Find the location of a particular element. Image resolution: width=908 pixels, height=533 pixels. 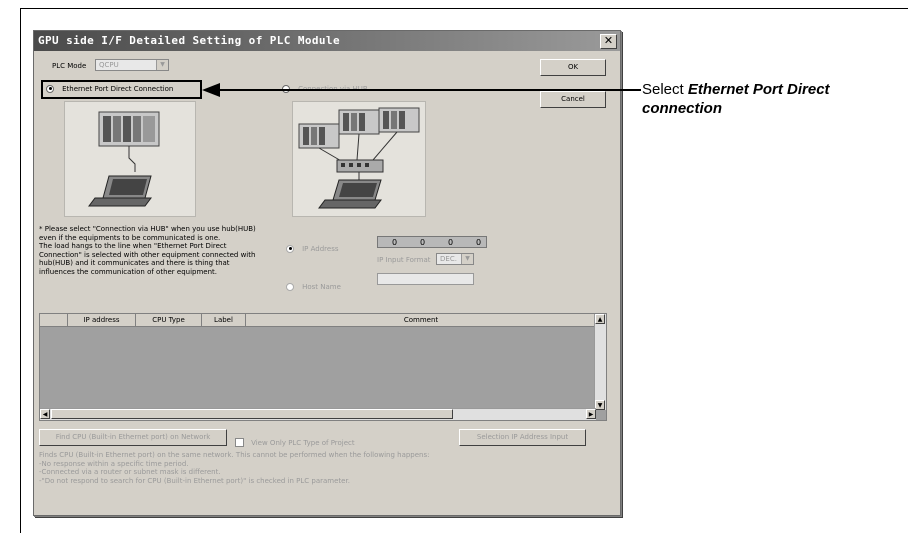

column-header-comment: Comment is located at coordinates (421, 320).